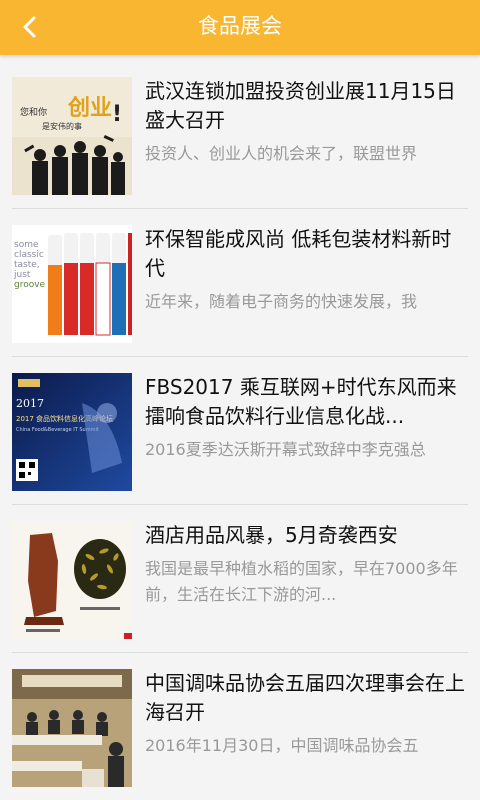  Describe the element at coordinates (30, 403) in the screenshot. I see `svg-text: 2017` at that location.